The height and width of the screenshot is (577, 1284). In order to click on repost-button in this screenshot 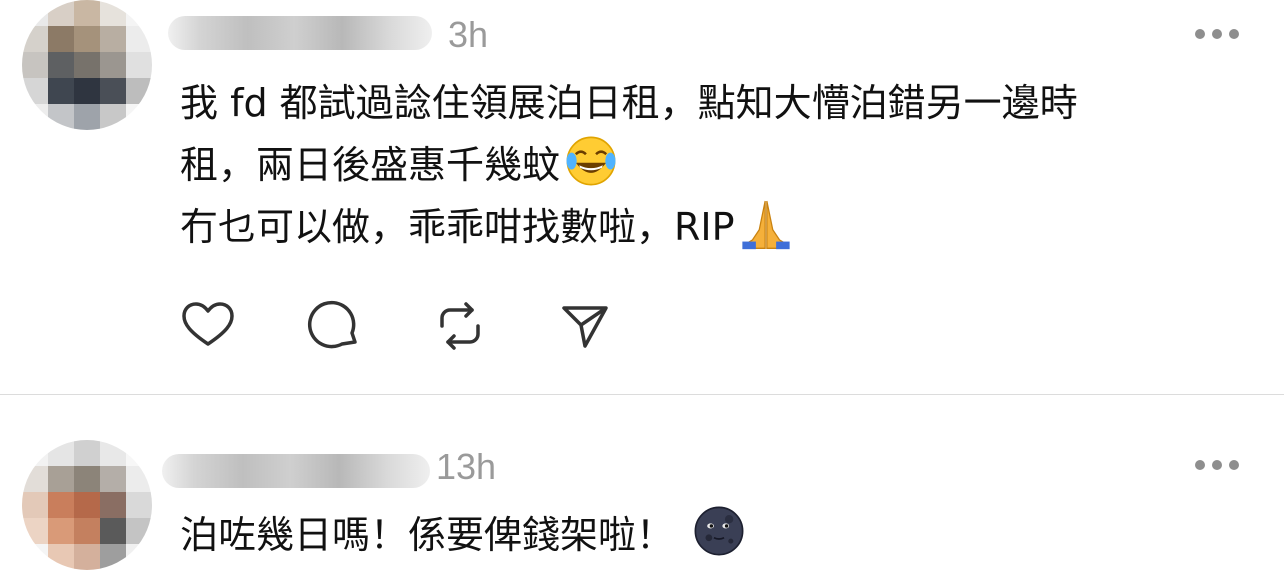, I will do `click(460, 326)`.